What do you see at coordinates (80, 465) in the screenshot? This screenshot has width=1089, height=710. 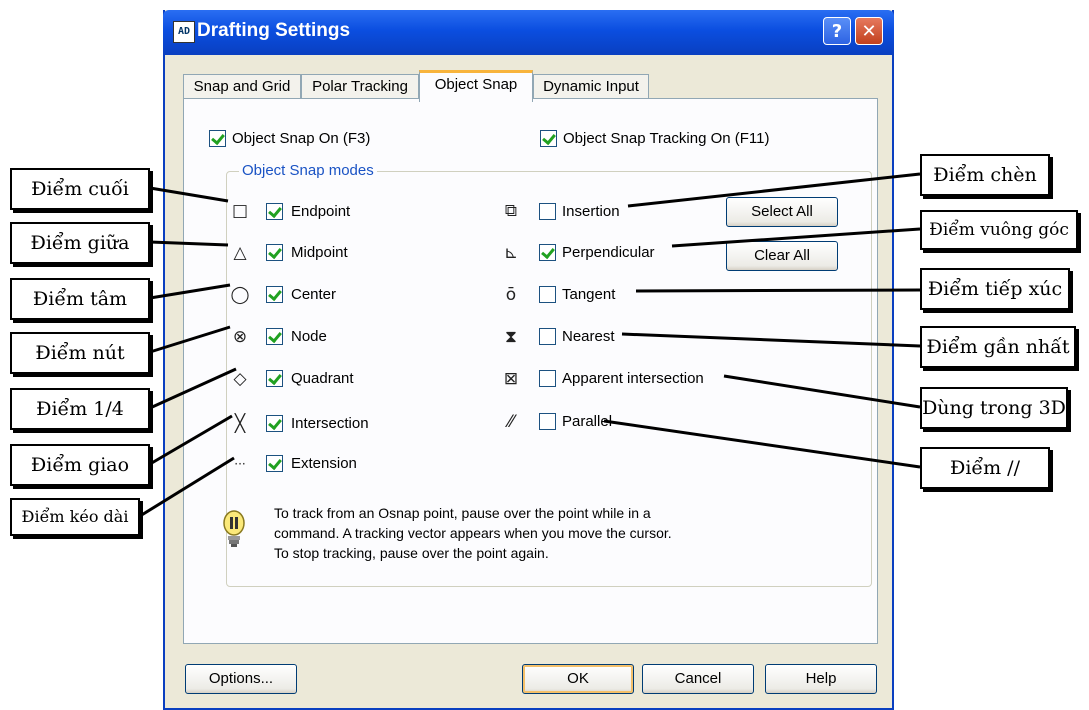 I see `callout-intersection: Điểm giao` at bounding box center [80, 465].